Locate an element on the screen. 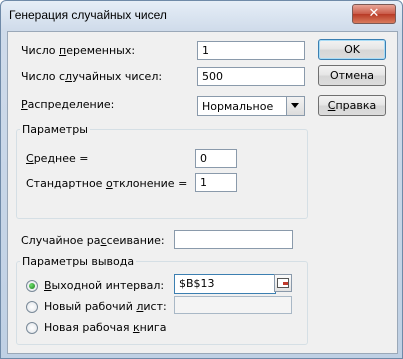 The width and height of the screenshot is (403, 359). label-text: Новый рабочий is located at coordinates (90, 306).